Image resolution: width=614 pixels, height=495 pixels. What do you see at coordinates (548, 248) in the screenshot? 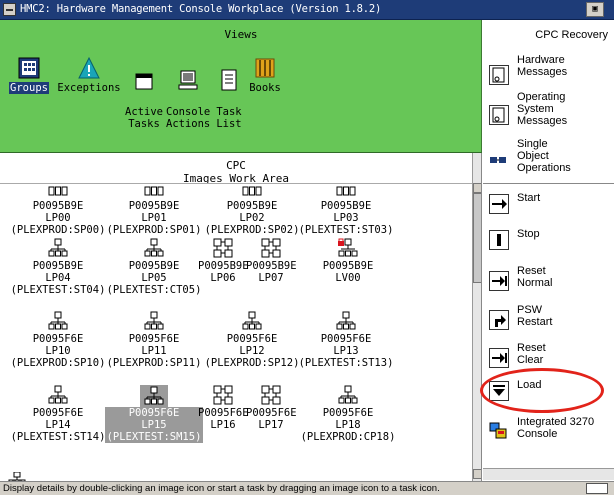
I see `task-stop: Stop` at bounding box center [548, 248].